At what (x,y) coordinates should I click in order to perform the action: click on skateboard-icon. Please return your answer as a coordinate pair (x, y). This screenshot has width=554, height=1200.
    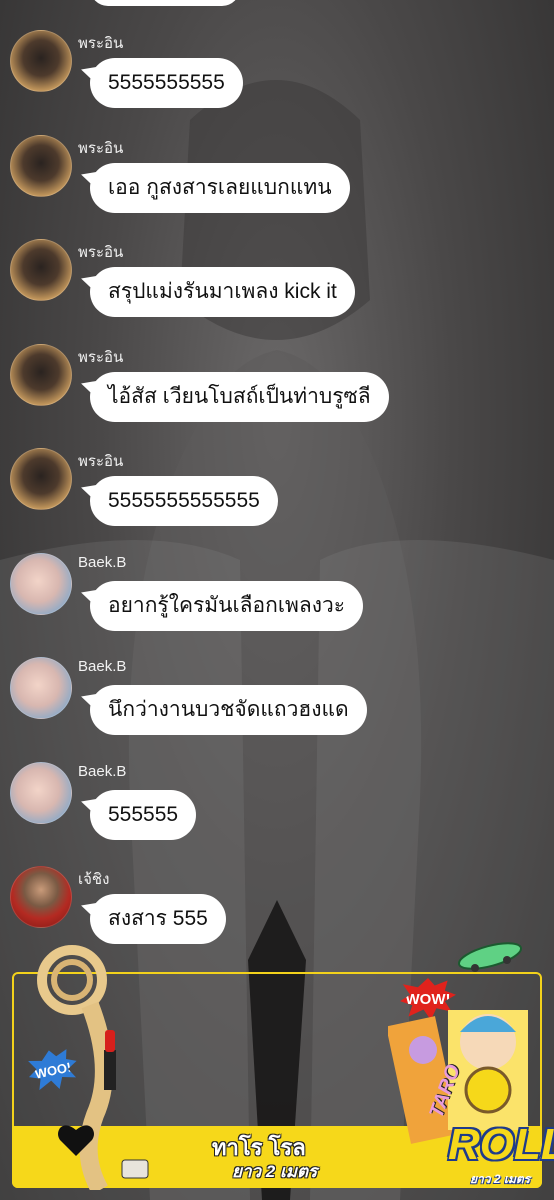
    Looking at the image, I should click on (490, 957).